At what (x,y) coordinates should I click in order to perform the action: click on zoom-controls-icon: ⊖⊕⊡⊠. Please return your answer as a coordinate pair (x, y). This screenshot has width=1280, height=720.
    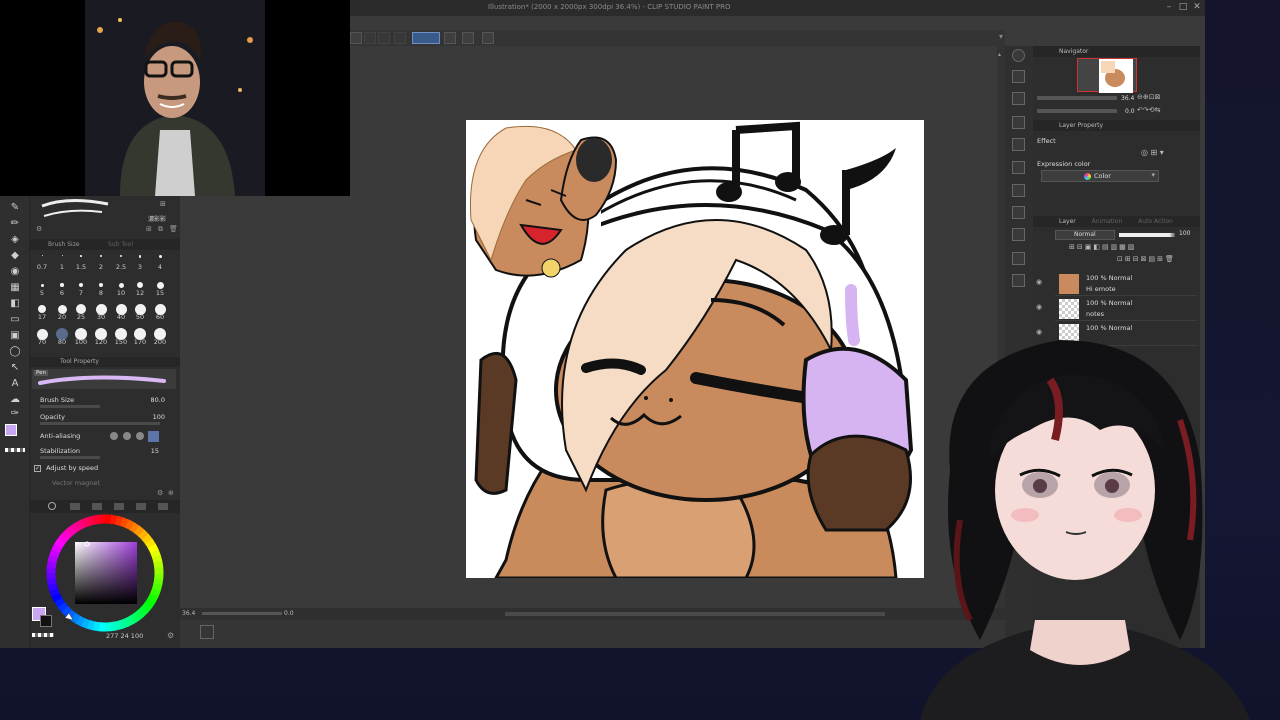
    Looking at the image, I should click on (1148, 97).